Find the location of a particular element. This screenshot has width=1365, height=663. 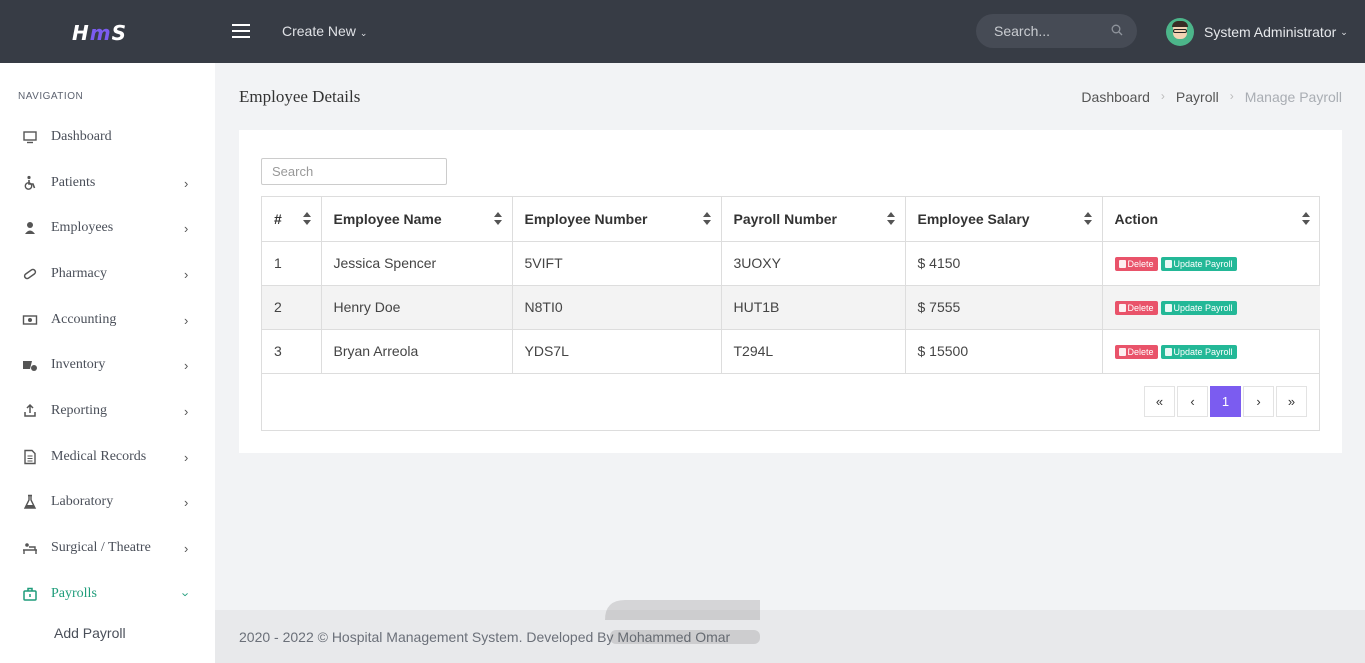

user-menu: System Administrator ⌄ is located at coordinates (1257, 32).